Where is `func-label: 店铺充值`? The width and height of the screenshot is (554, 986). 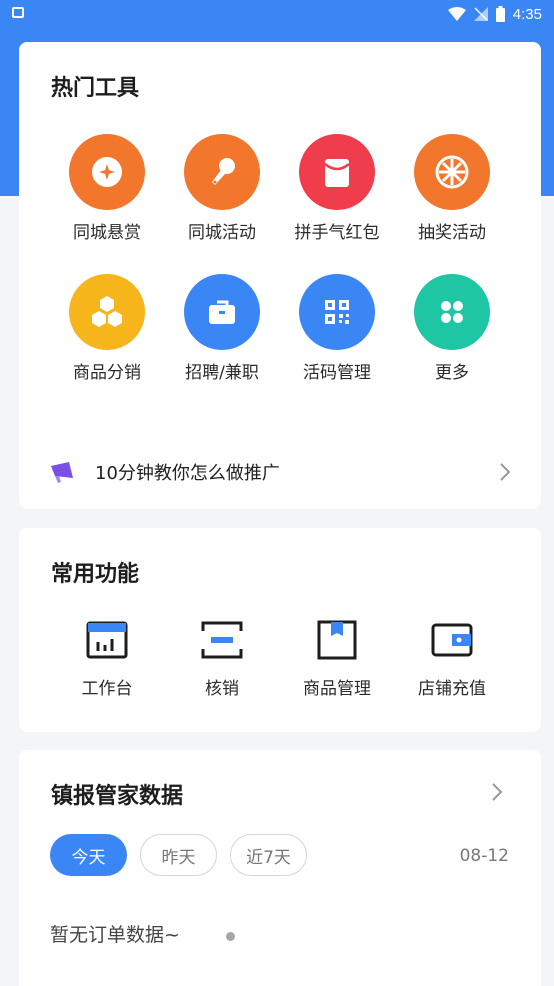 func-label: 店铺充值 is located at coordinates (452, 689).